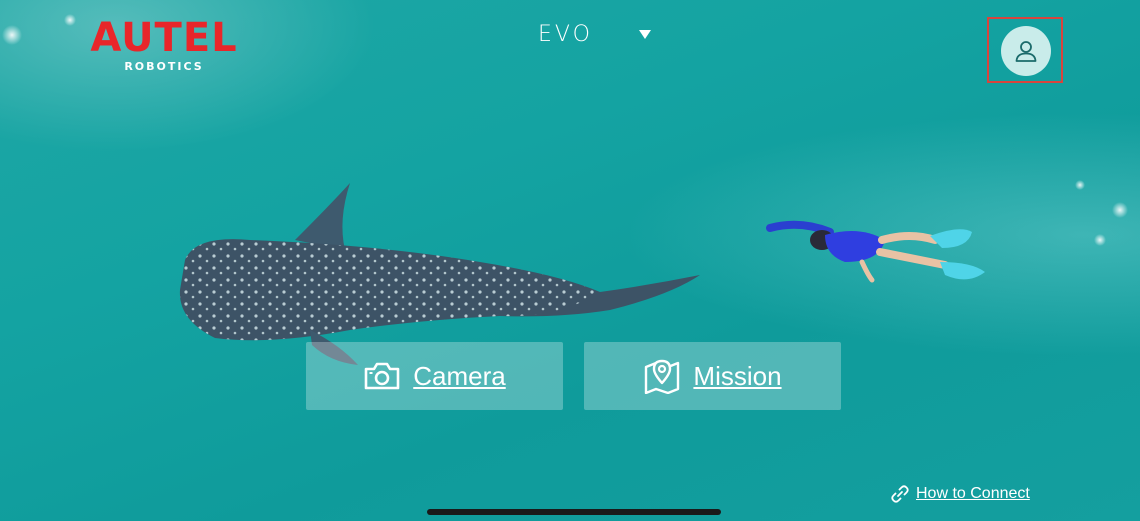 The width and height of the screenshot is (1140, 521). I want to click on map-pin-icon, so click(662, 376).